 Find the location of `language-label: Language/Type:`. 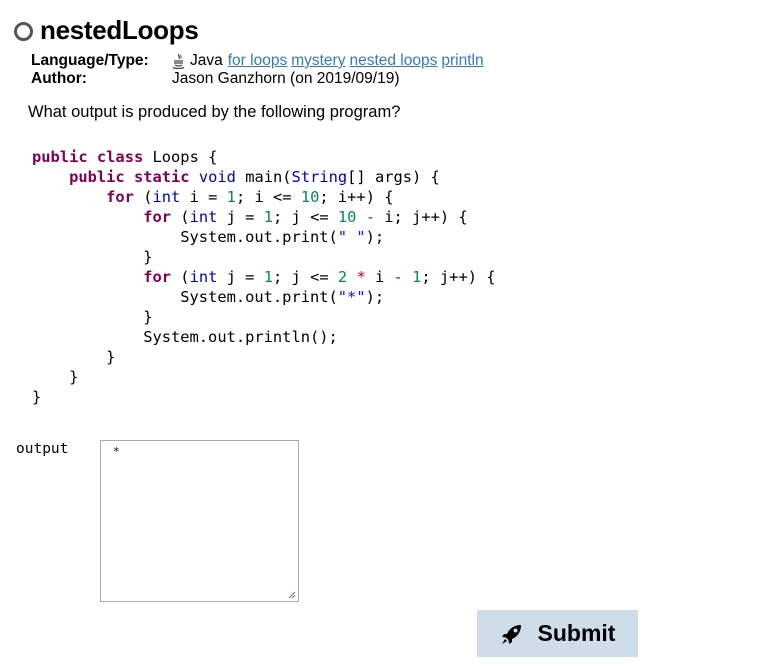

language-label: Language/Type: is located at coordinates (90, 60).